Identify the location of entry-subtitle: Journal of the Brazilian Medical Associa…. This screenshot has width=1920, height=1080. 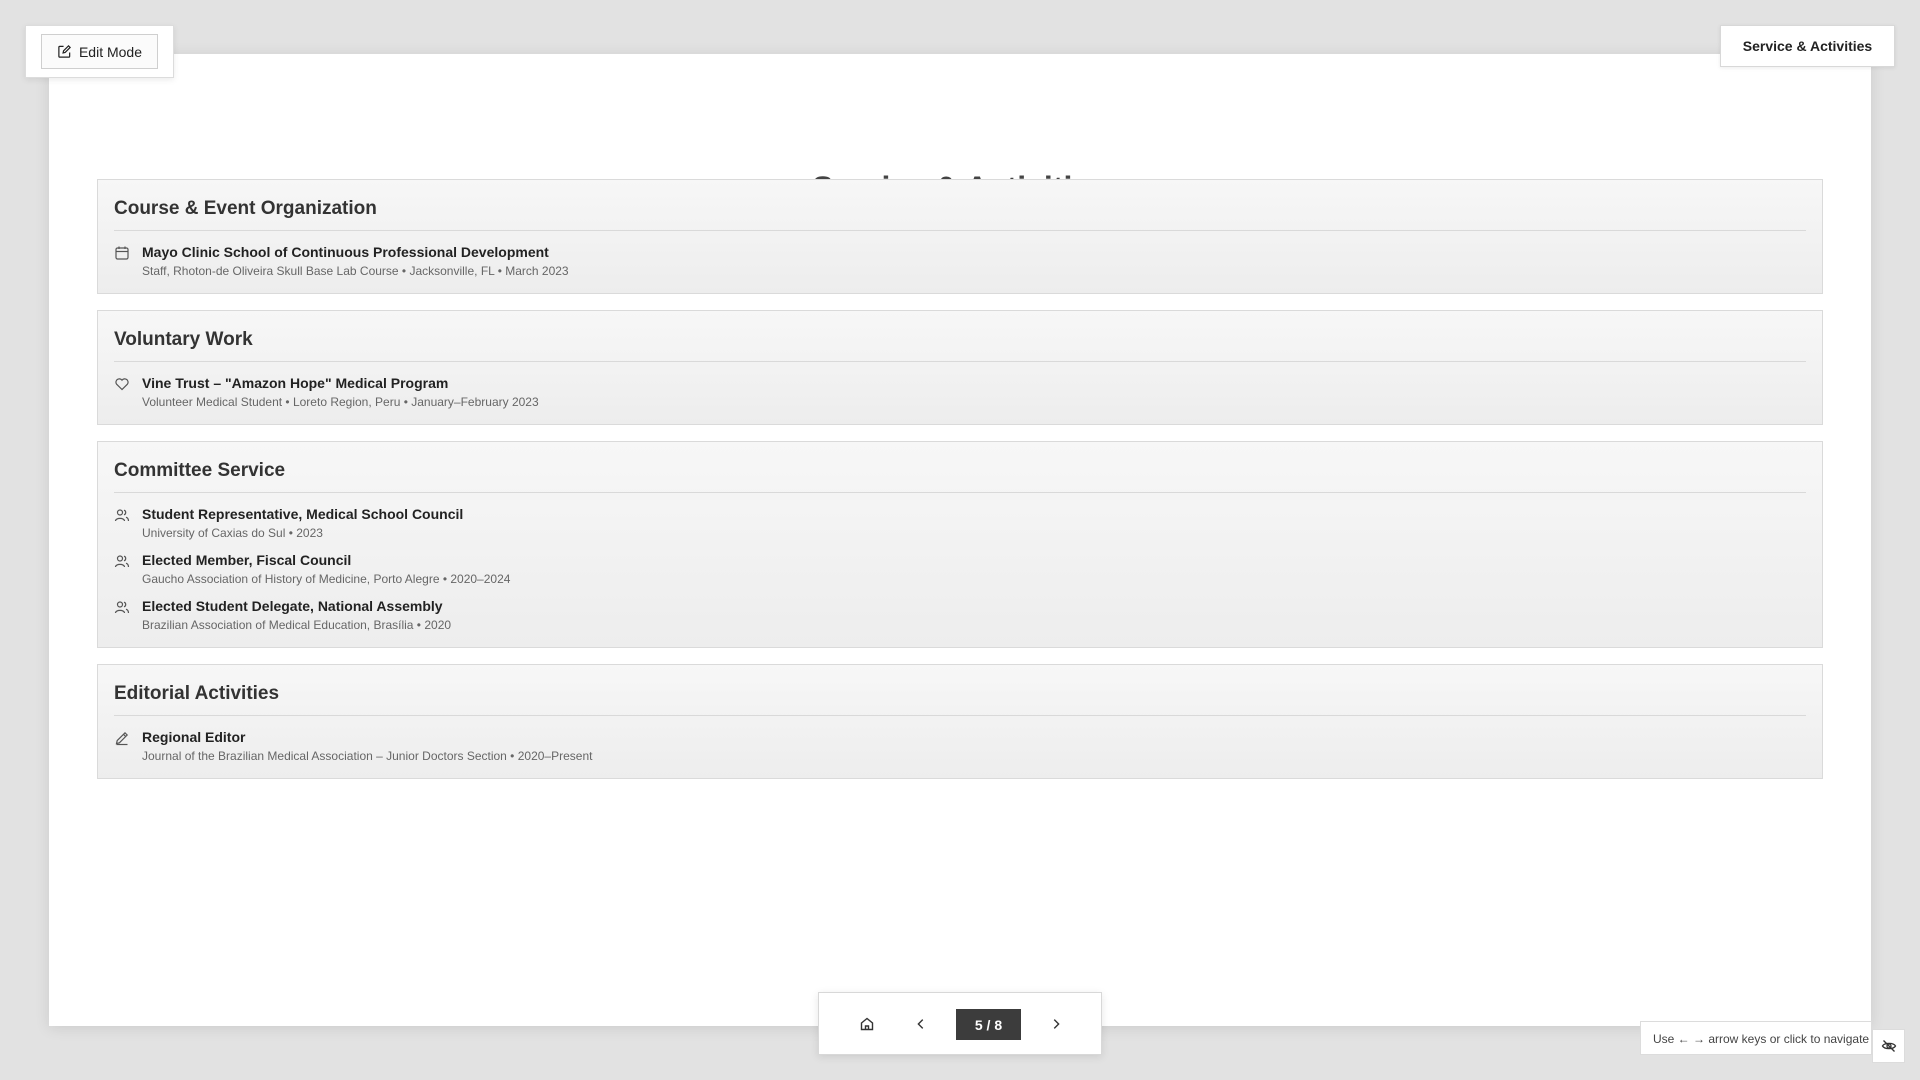
(367, 756).